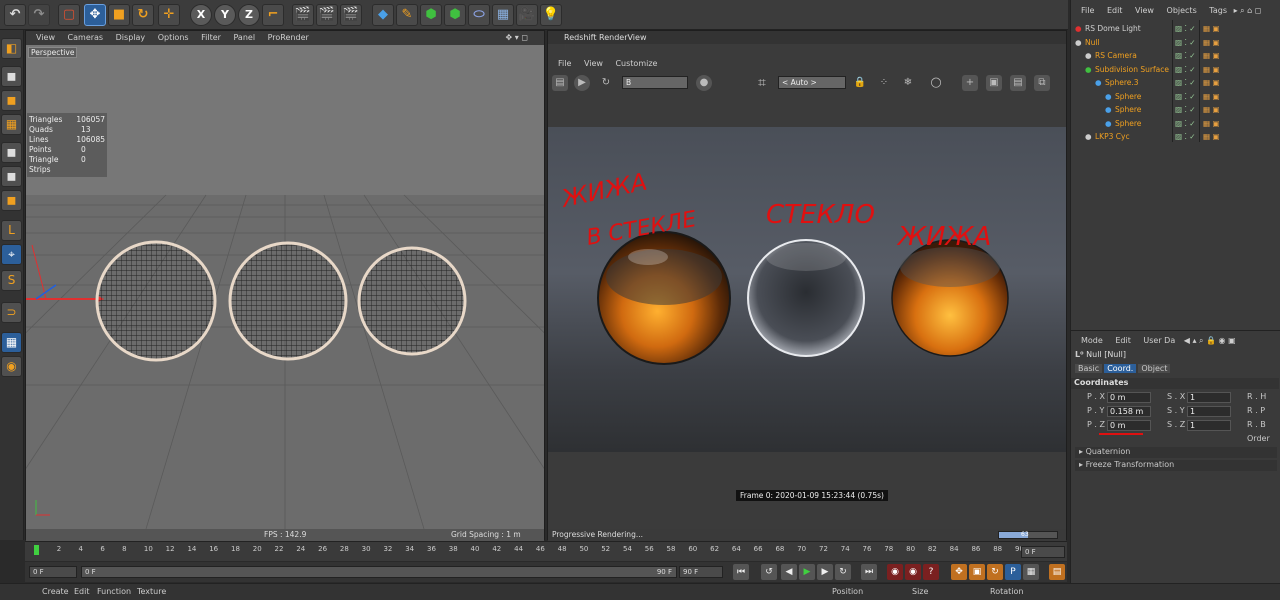 This screenshot has height=600, width=1280. Describe the element at coordinates (807, 572) in the screenshot. I see `play-forward-icon: ▶` at that location.